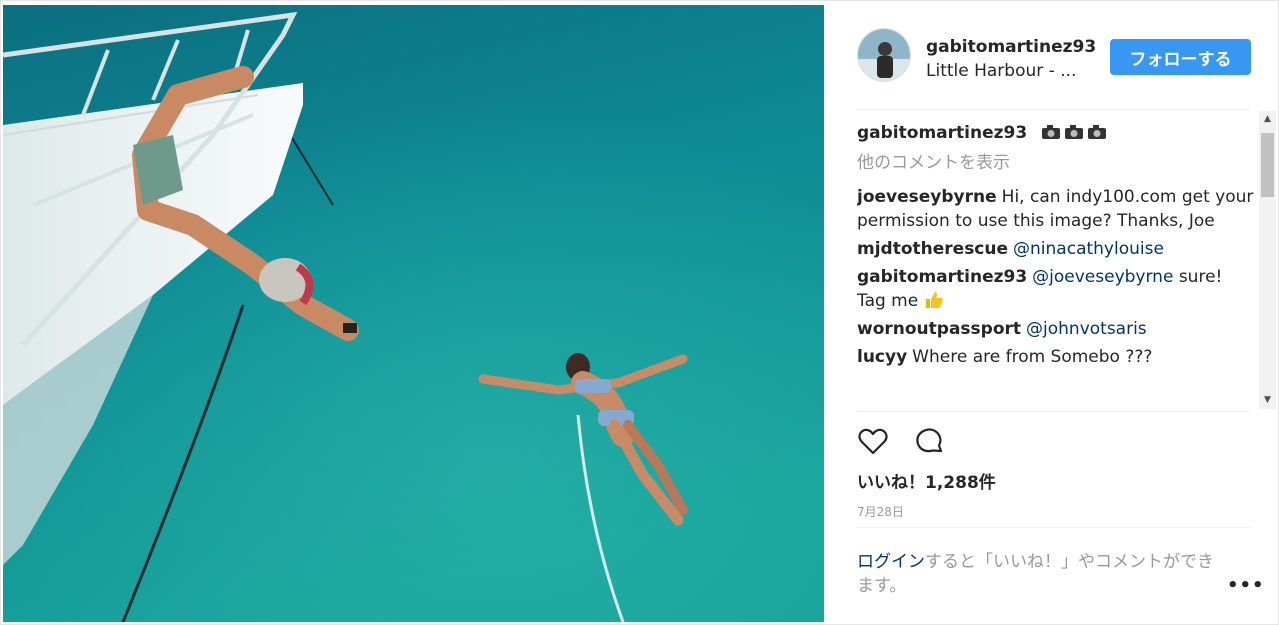 This screenshot has width=1279, height=626. What do you see at coordinates (927, 197) in the screenshot?
I see `comment-username: joeveseybyrne` at bounding box center [927, 197].